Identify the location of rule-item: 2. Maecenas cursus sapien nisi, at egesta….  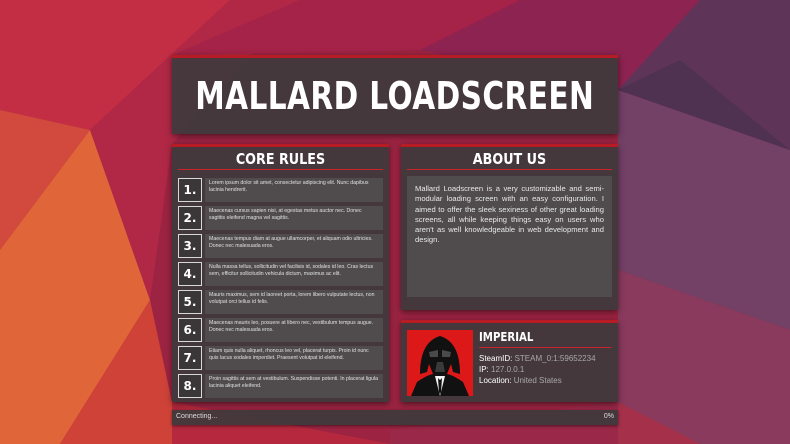
(280, 218).